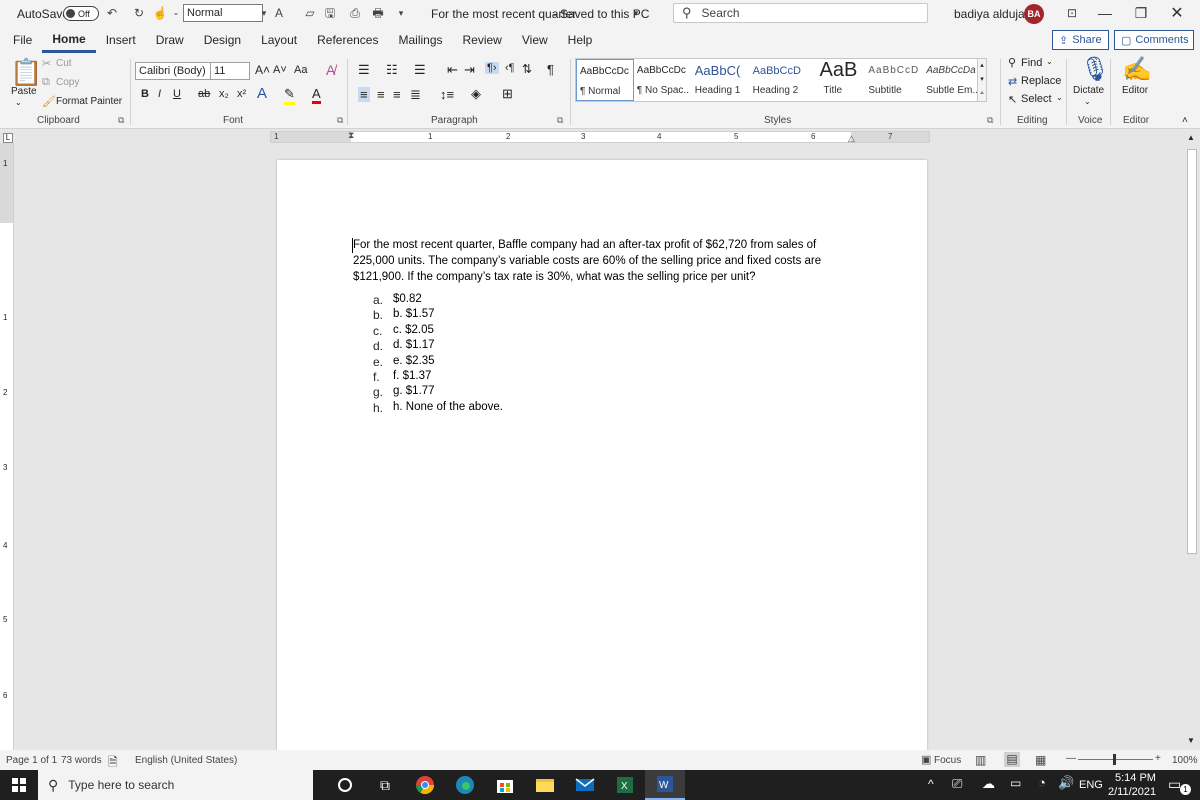  I want to click on align-right-icon: ≡, so click(397, 94).